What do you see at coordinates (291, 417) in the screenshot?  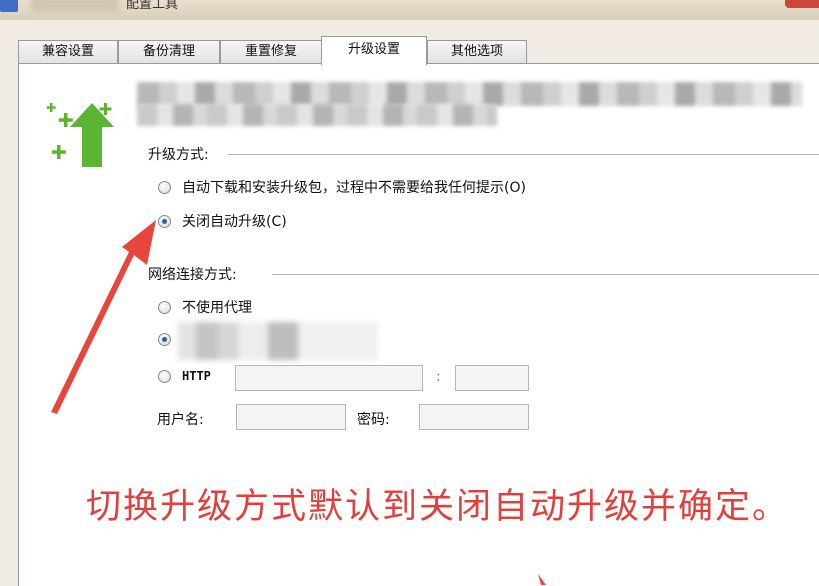 I see `username-input` at bounding box center [291, 417].